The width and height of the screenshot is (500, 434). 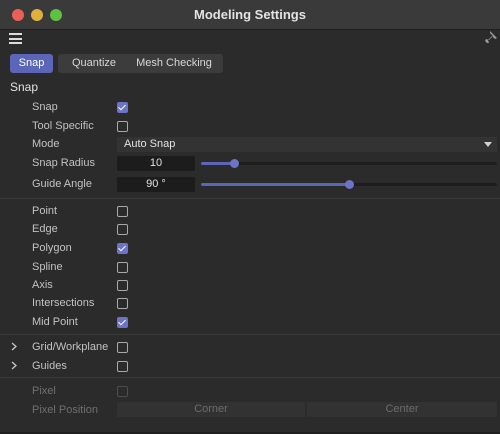 I want to click on intersections-label: Intersections, so click(x=63, y=303).